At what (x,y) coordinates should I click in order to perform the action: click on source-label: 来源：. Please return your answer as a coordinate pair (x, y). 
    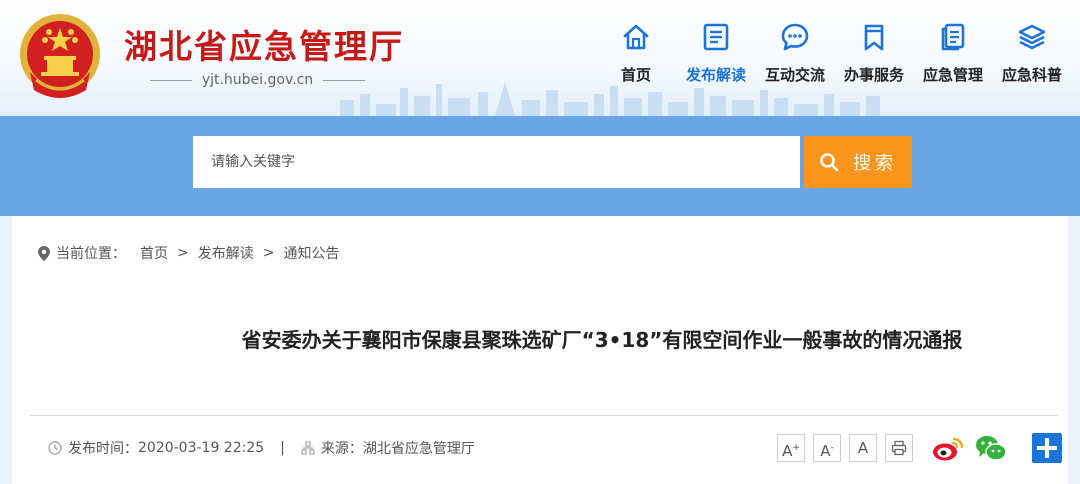
    Looking at the image, I should click on (341, 449).